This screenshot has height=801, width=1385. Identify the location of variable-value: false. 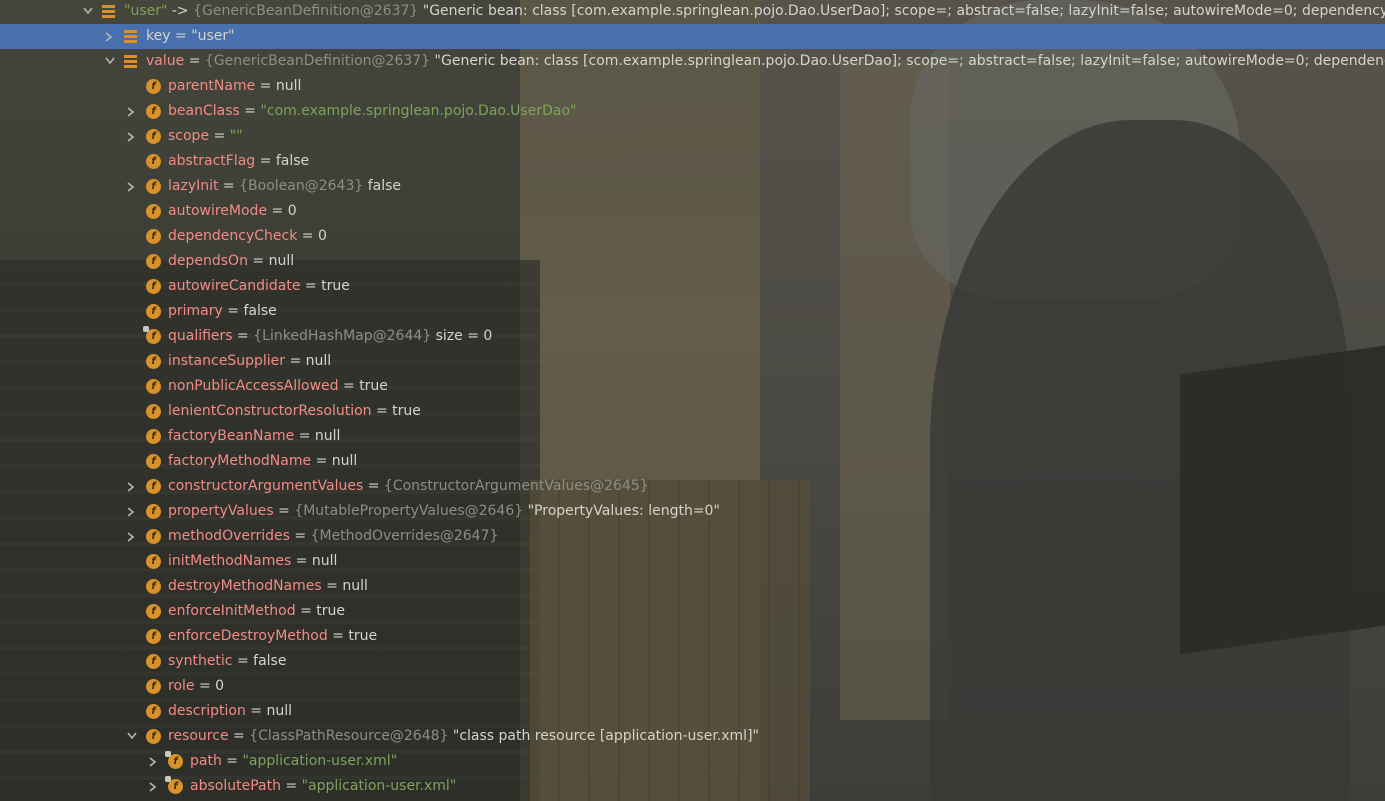
(260, 311).